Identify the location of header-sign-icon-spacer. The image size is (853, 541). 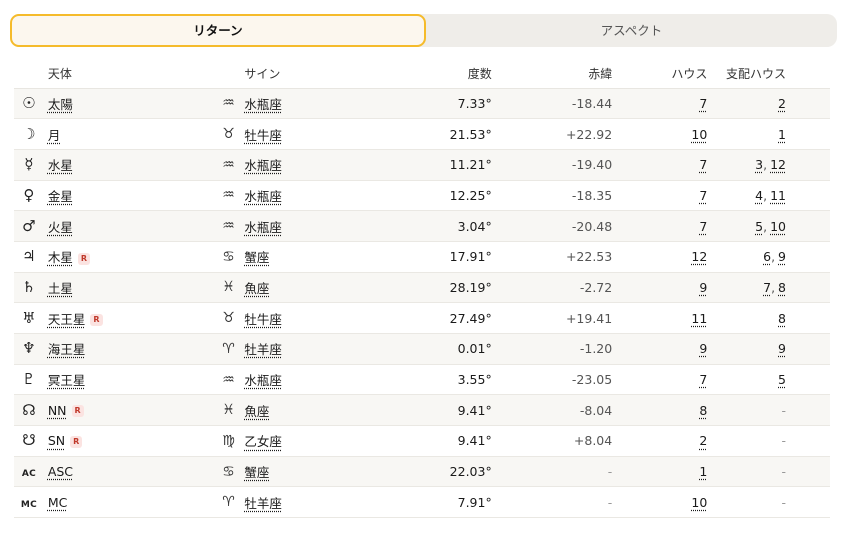
(228, 74).